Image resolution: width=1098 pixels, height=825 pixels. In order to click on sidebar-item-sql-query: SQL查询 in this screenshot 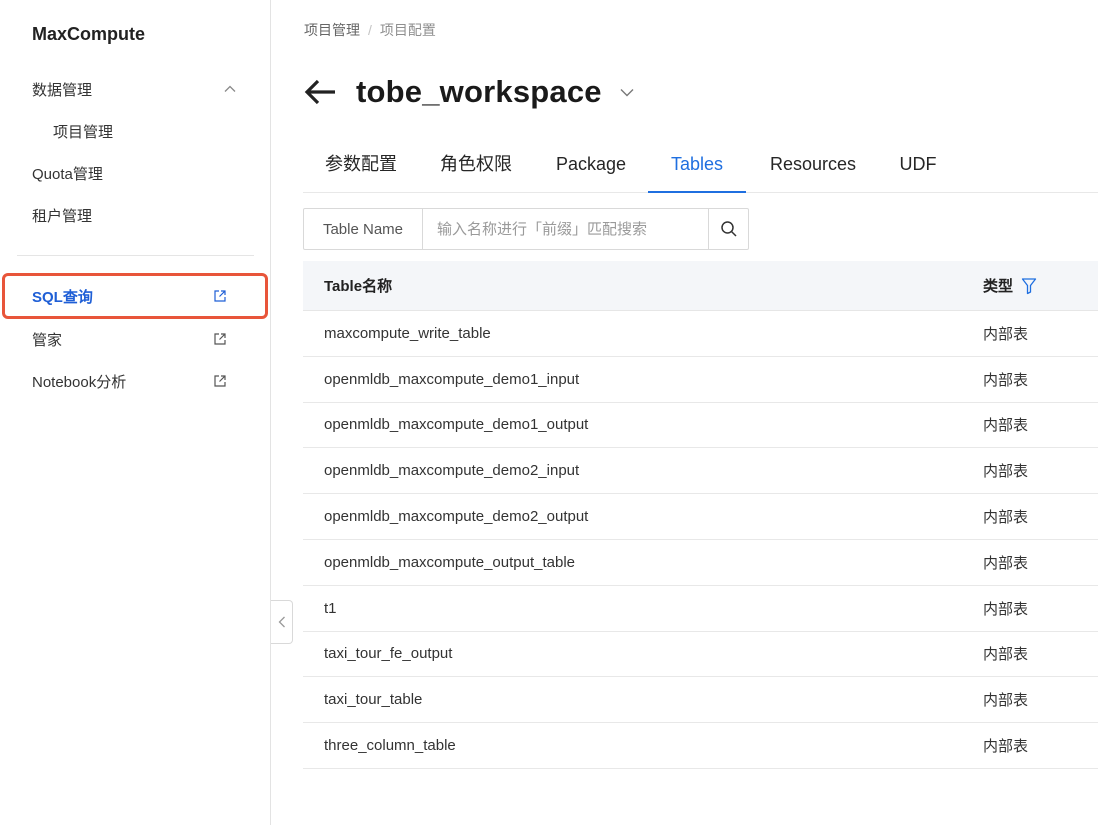, I will do `click(135, 296)`.